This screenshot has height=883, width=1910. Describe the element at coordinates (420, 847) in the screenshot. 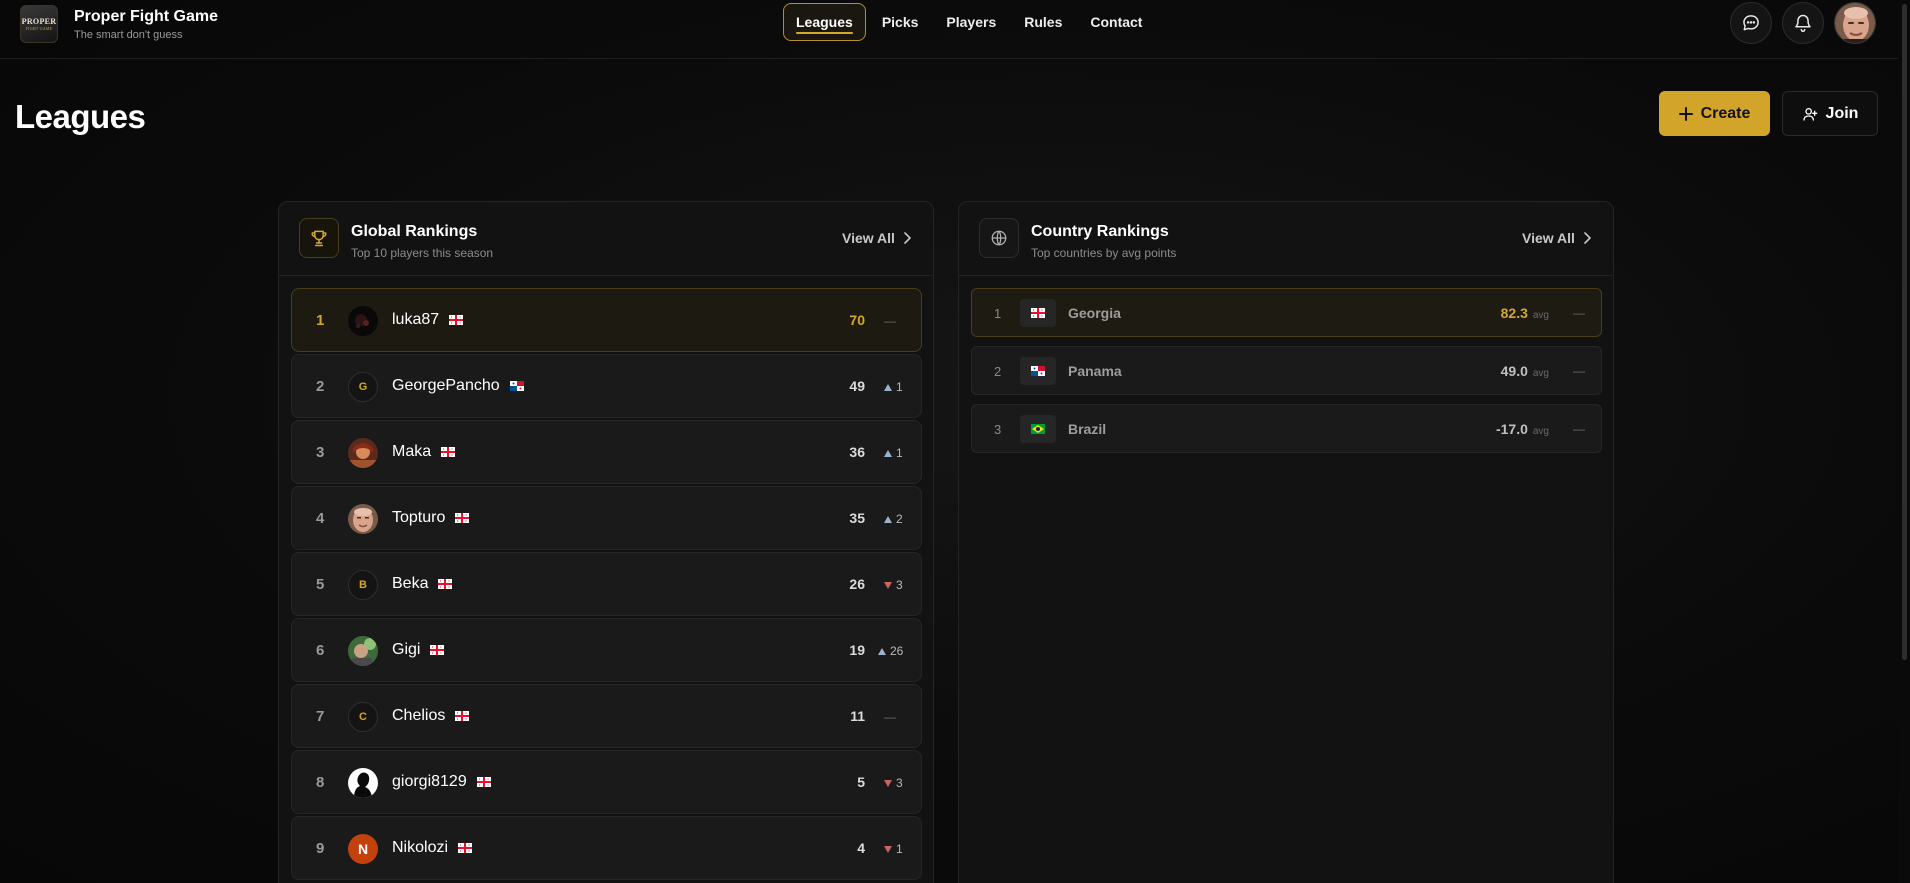

I see `player-name: Nikolozi` at that location.